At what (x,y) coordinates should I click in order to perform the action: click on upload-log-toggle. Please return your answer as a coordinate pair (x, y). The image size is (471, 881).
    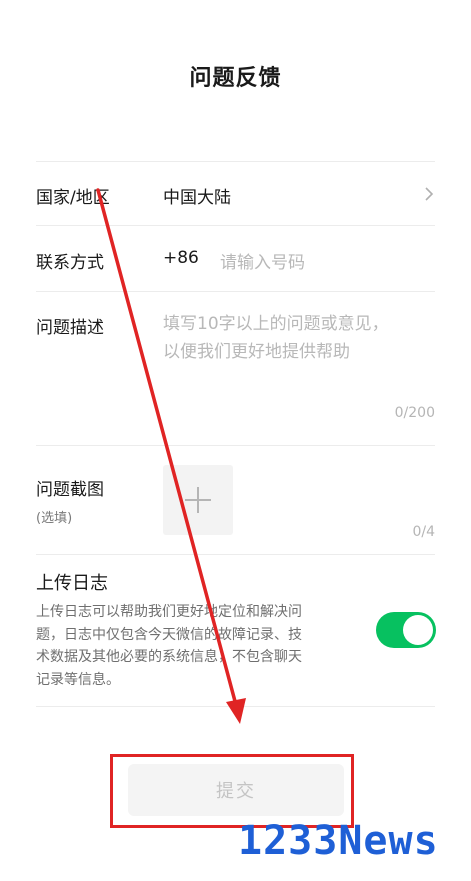
    Looking at the image, I should click on (406, 630).